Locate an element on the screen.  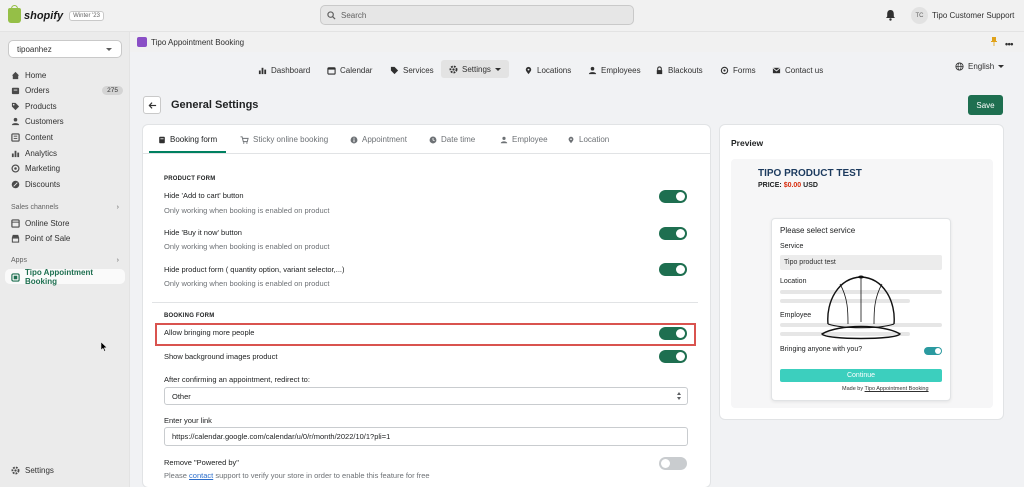
nav-blackouts: Blackouts is located at coordinates (679, 70).